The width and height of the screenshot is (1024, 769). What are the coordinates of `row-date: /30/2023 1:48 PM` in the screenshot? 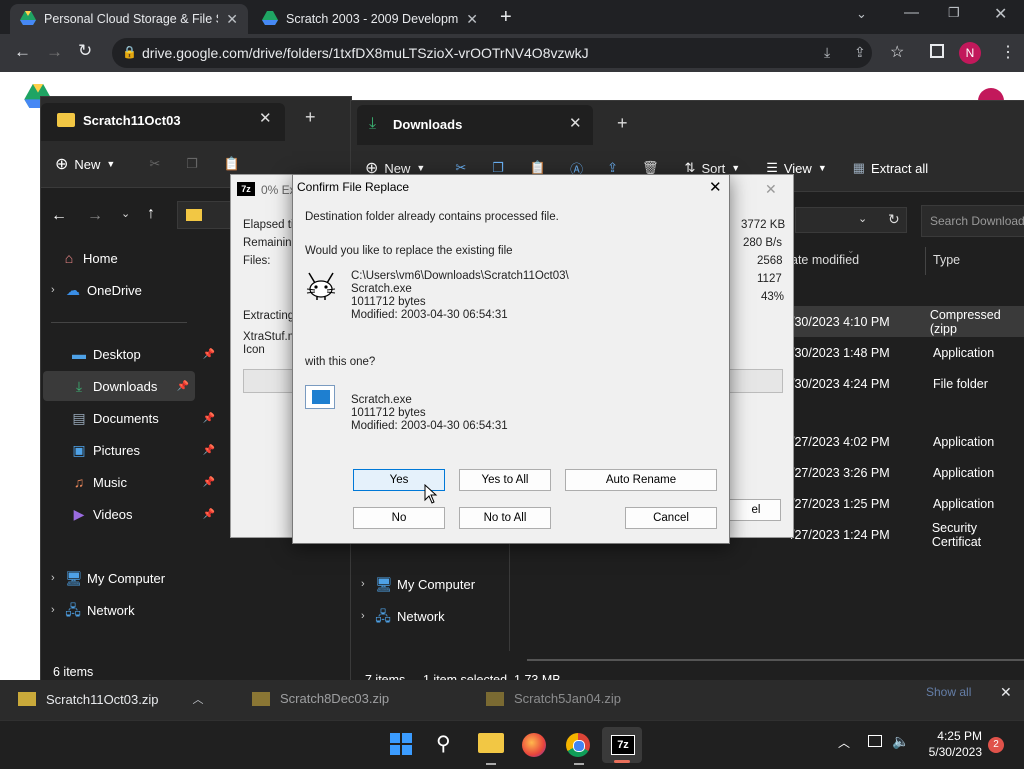 It's located at (840, 352).